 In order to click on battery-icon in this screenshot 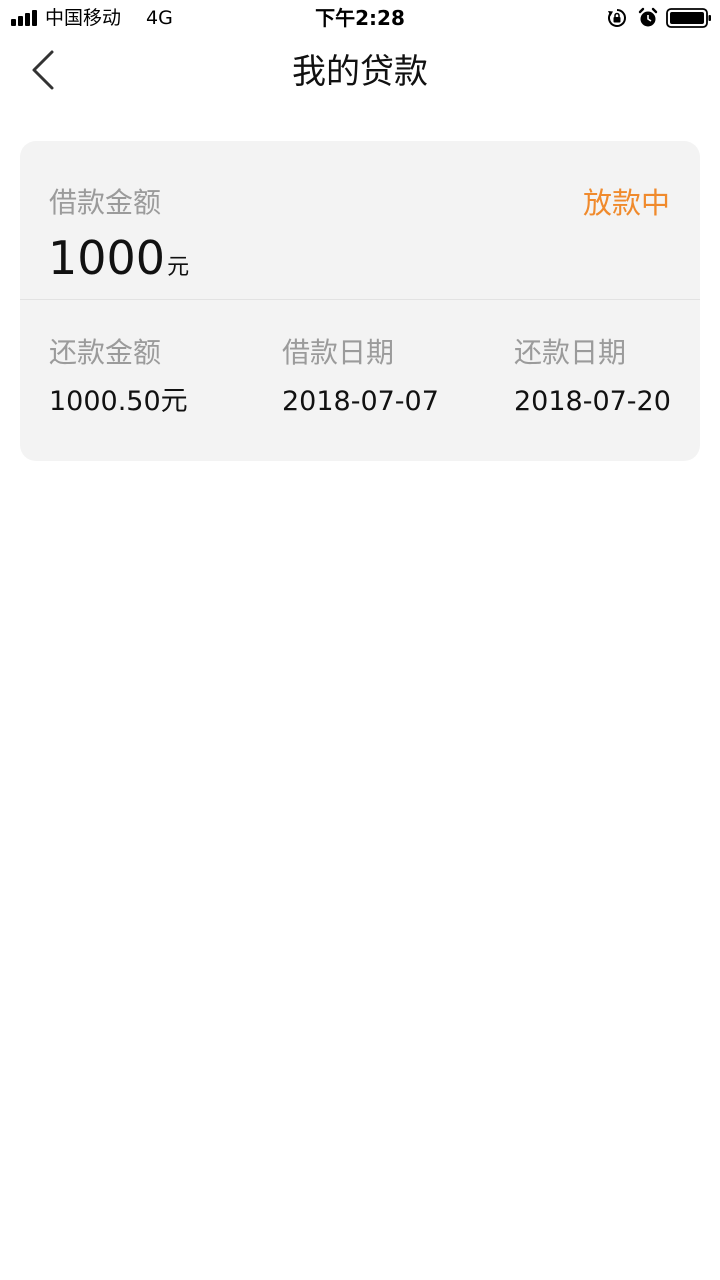, I will do `click(688, 18)`.